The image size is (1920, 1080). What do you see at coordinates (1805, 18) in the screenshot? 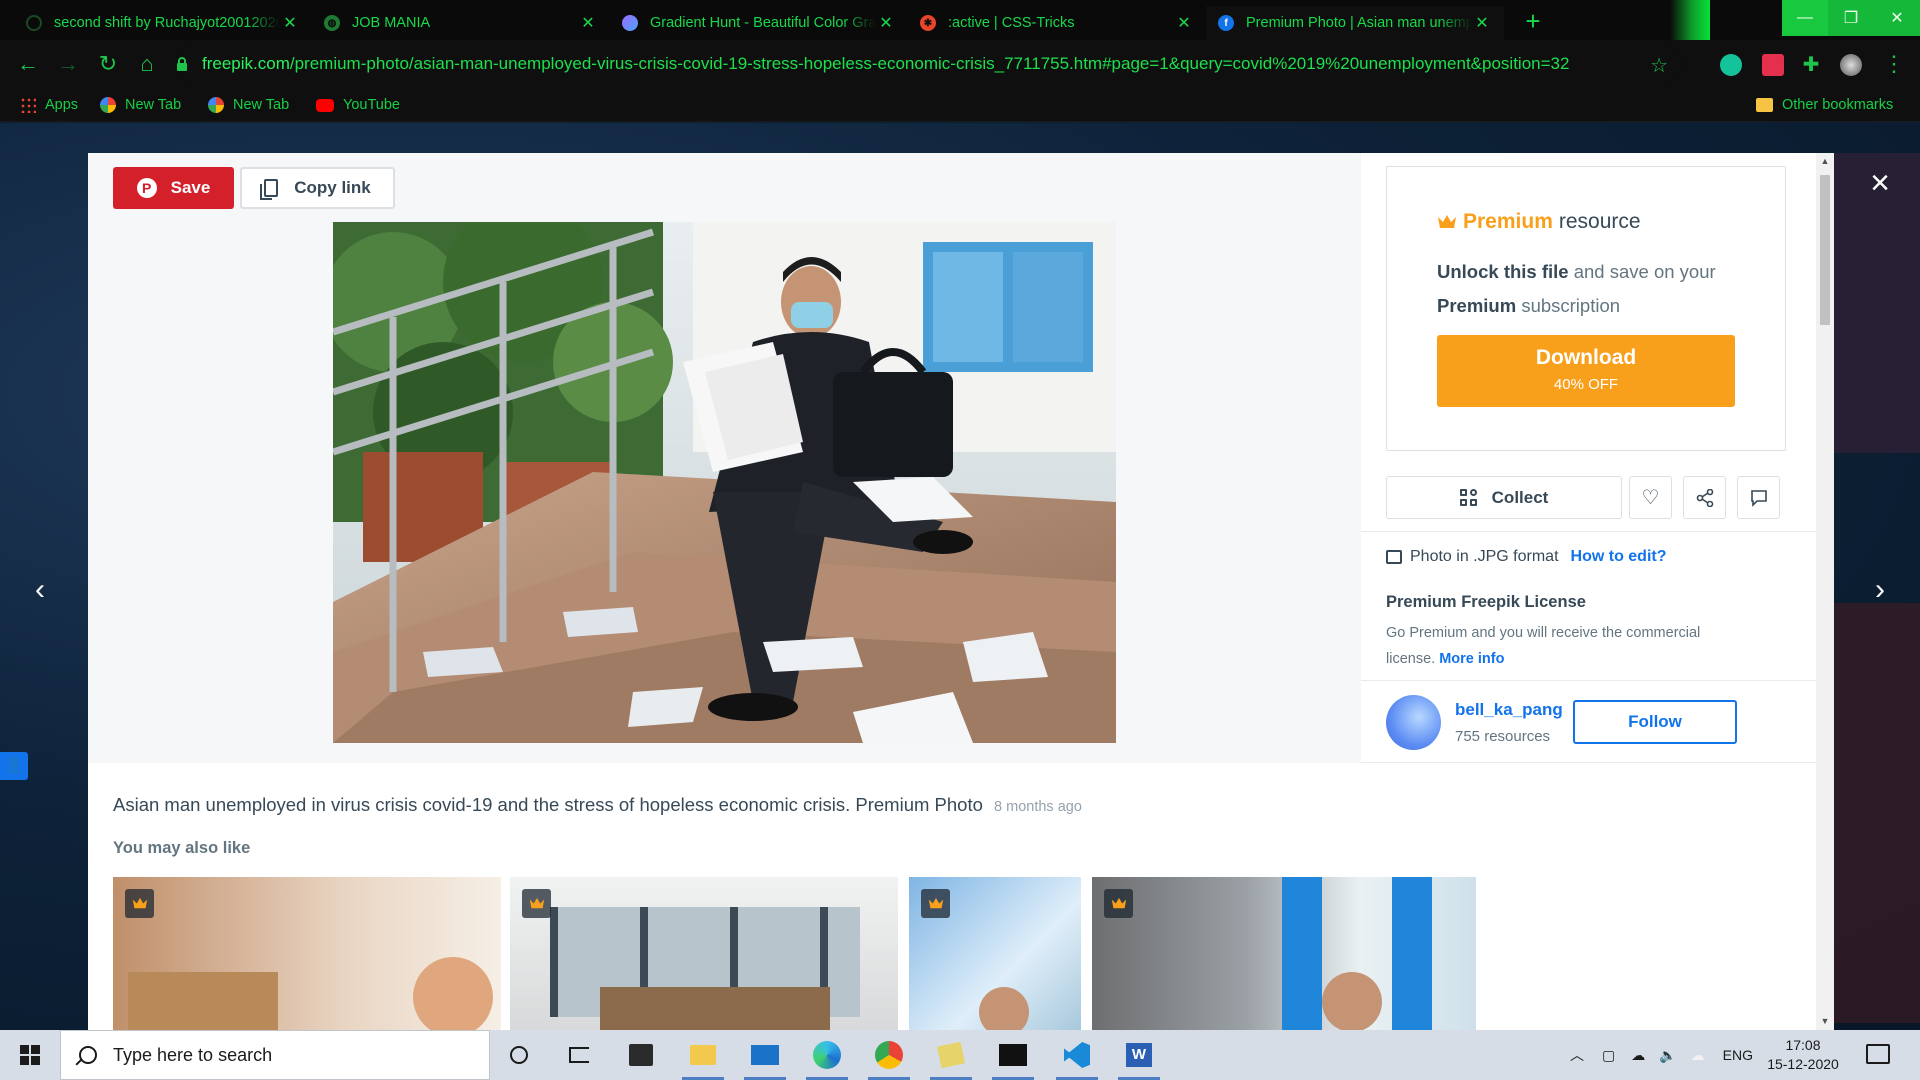
I see `minimize-button: —` at bounding box center [1805, 18].